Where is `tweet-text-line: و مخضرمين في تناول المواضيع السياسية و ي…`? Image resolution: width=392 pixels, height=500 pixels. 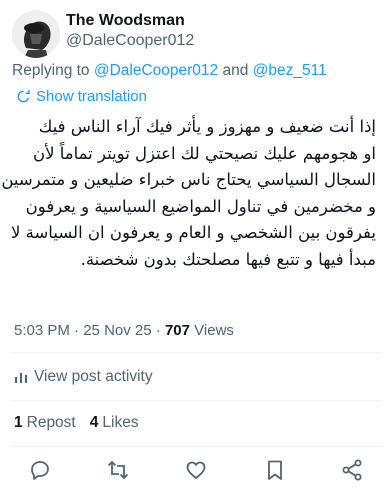 tweet-text-line: و مخضرمين في تناول المواضيع السياسية و ي… is located at coordinates (200, 206).